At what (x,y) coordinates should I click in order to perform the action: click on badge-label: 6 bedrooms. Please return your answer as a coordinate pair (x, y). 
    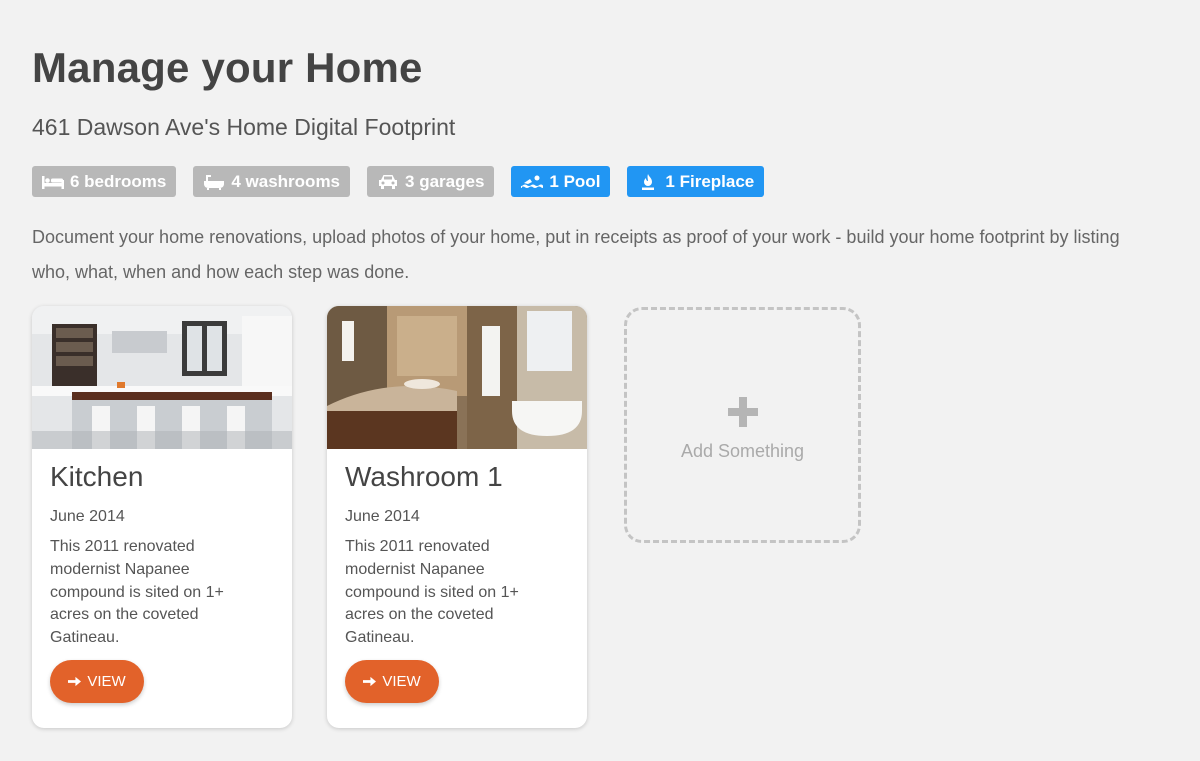
    Looking at the image, I should click on (118, 181).